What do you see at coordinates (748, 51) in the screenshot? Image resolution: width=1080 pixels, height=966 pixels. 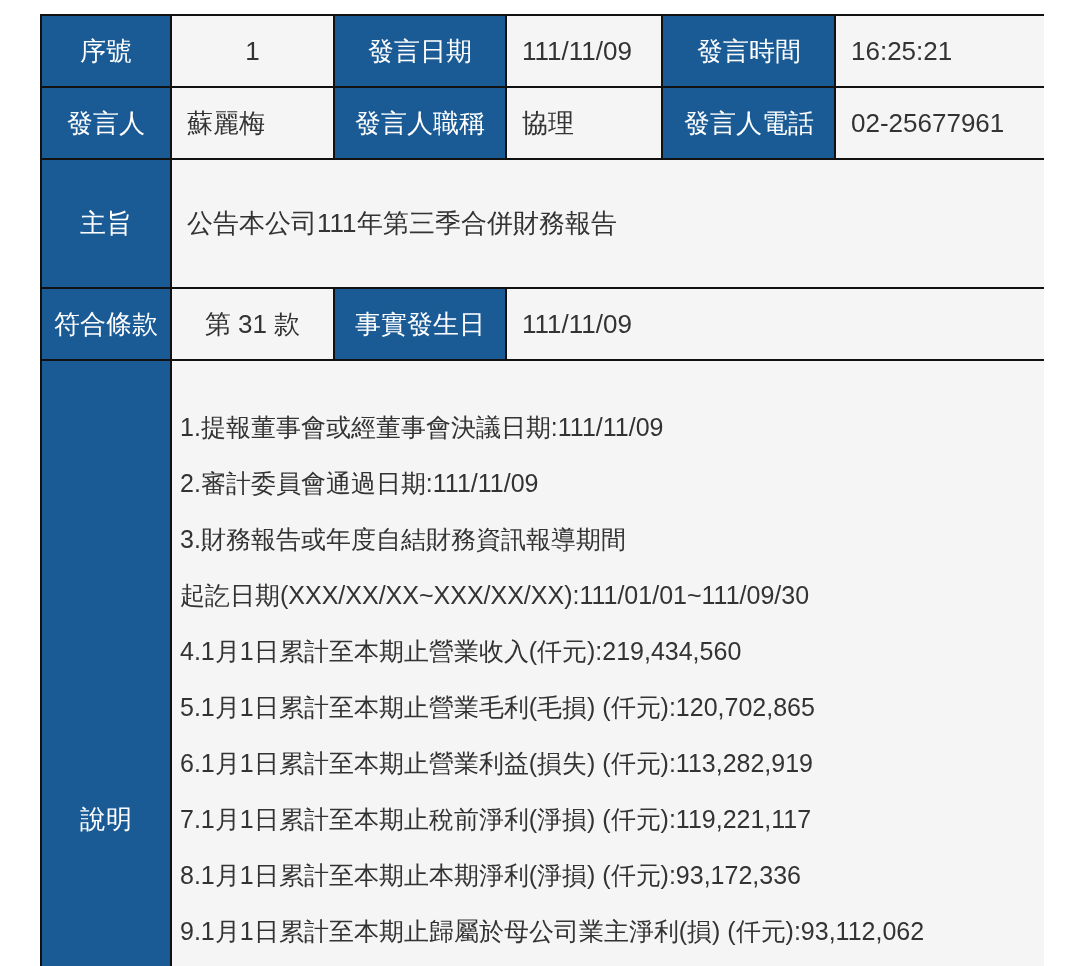 I see `row-header: 發言時間` at bounding box center [748, 51].